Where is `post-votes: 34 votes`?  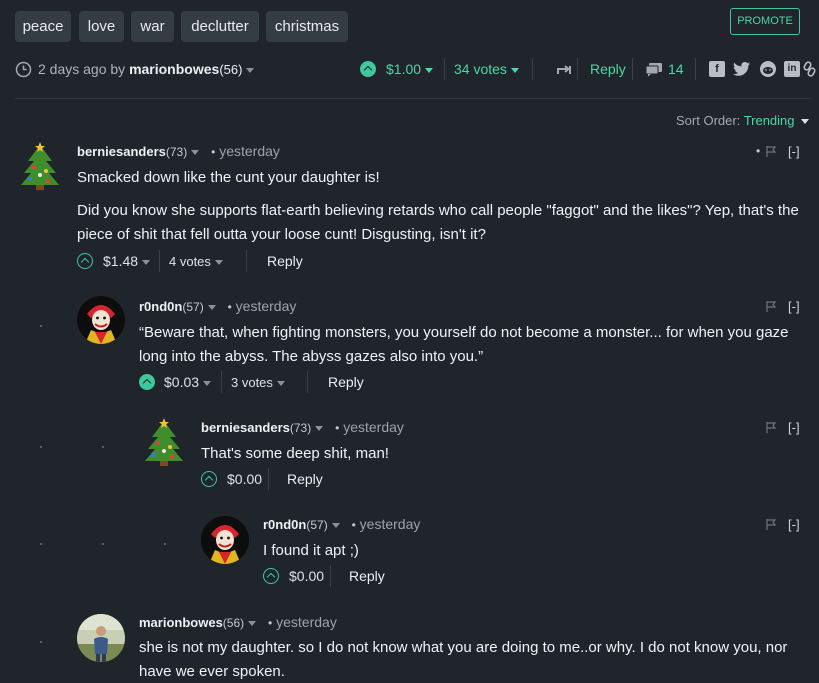 post-votes: 34 votes is located at coordinates (486, 69).